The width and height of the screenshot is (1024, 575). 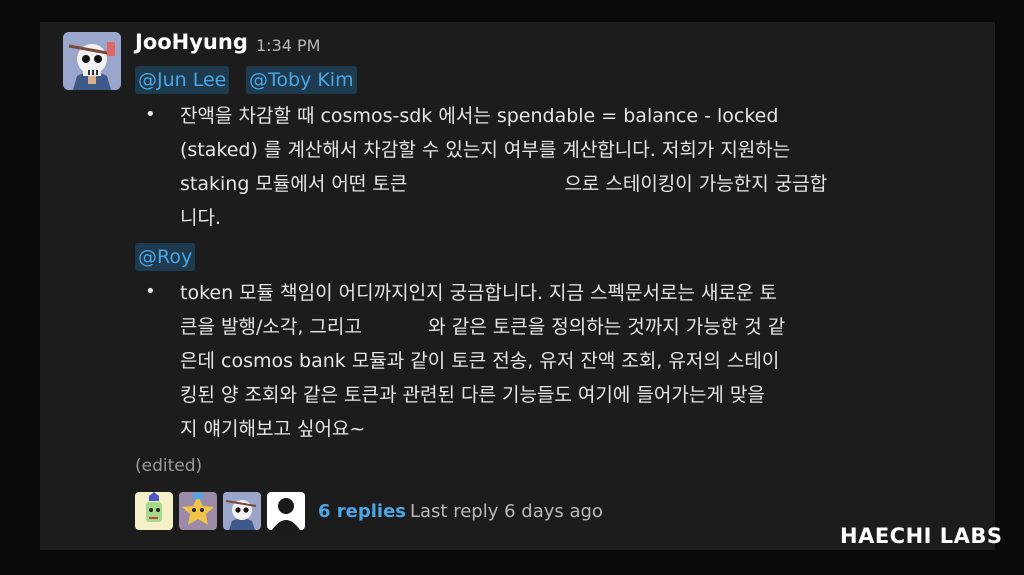 What do you see at coordinates (92, 61) in the screenshot?
I see `author-avatar` at bounding box center [92, 61].